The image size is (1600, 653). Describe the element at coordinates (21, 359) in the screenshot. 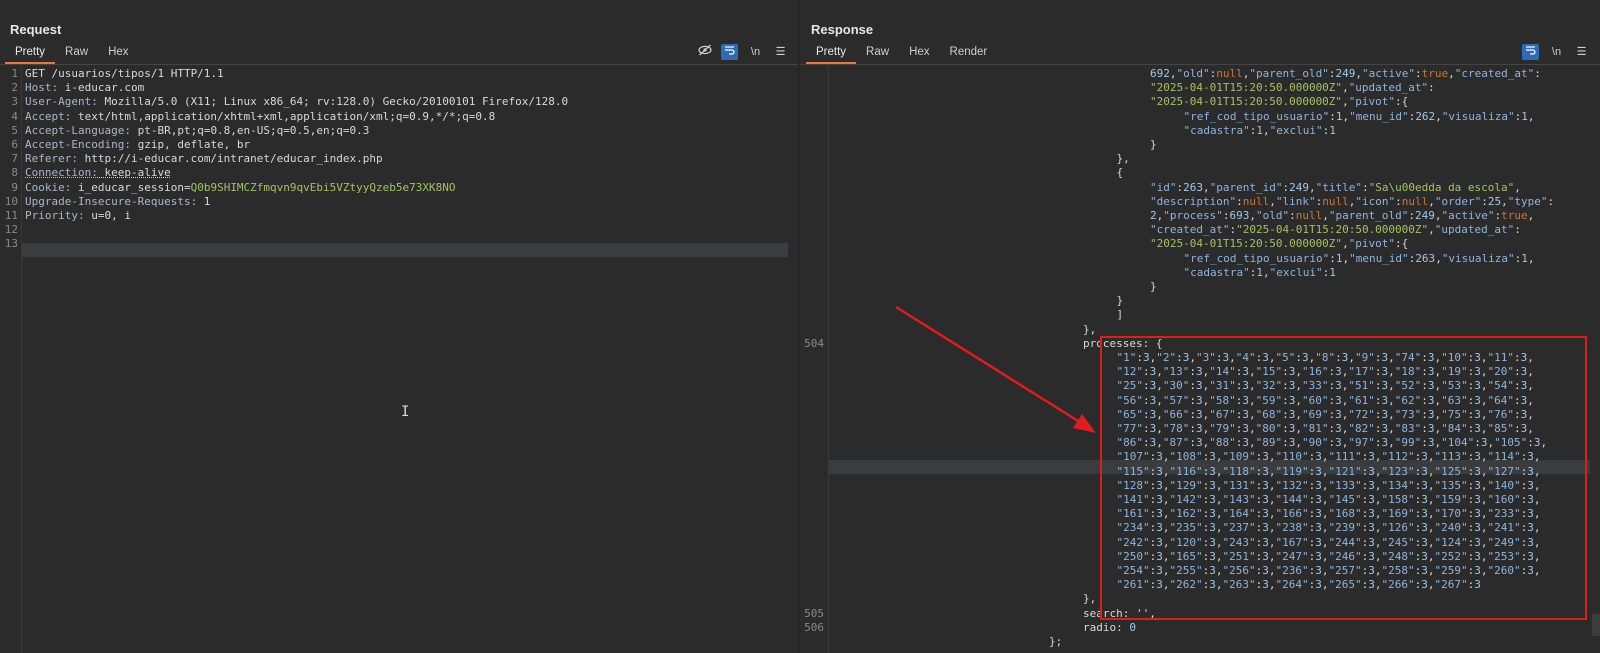

I see `gutter-divider` at that location.